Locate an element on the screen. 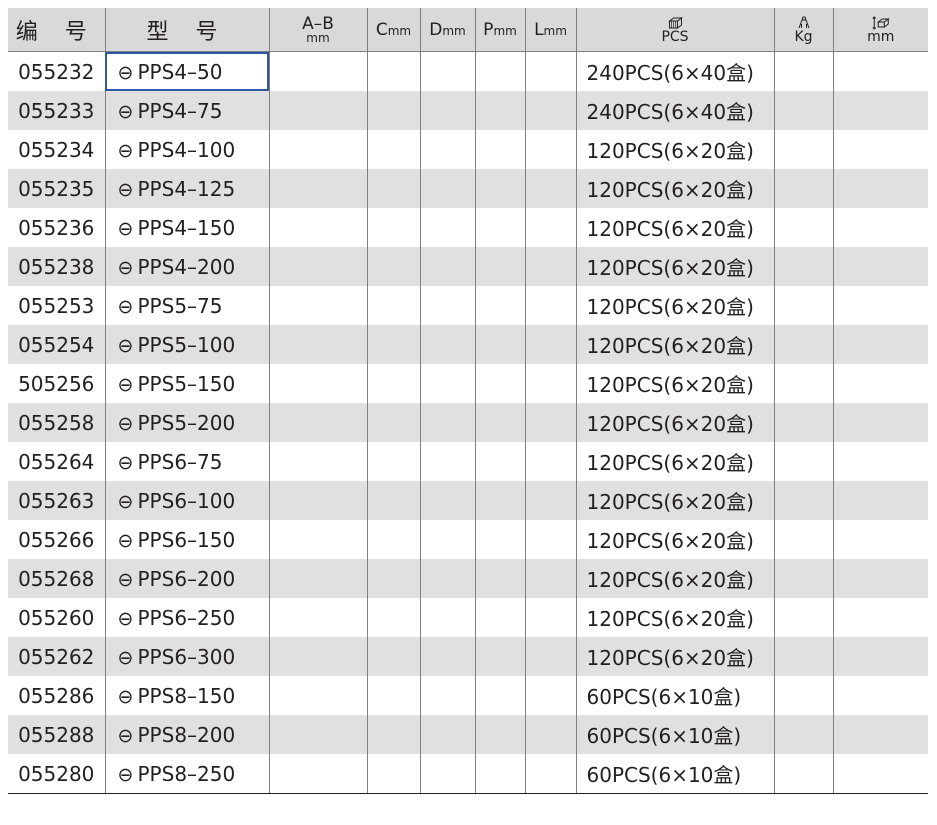 The width and height of the screenshot is (937, 825). cell-code: 055280 is located at coordinates (56, 774).